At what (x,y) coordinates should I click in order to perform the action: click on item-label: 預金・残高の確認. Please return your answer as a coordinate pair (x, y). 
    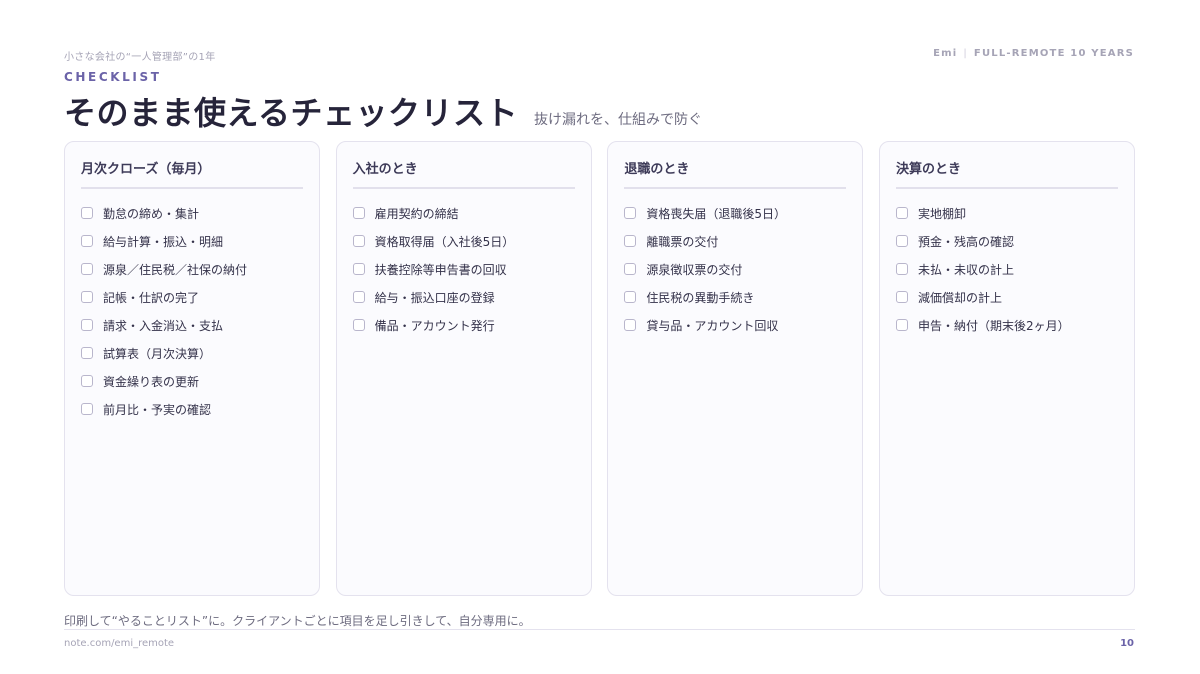
    Looking at the image, I should click on (965, 241).